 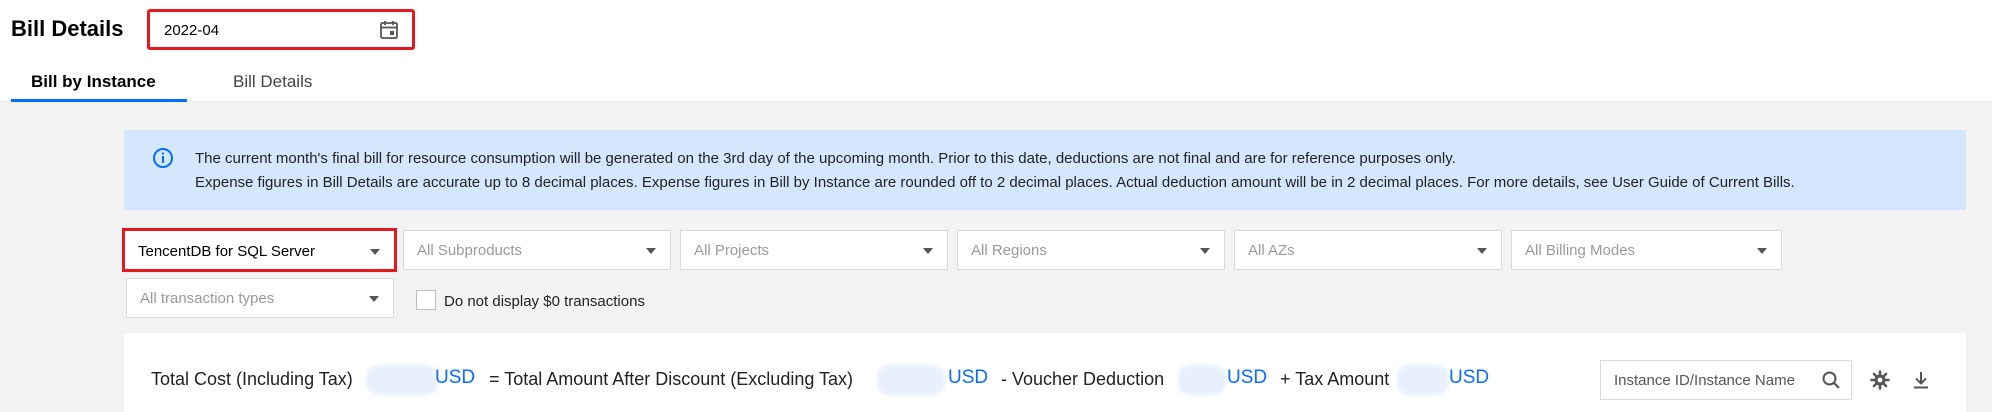 What do you see at coordinates (426, 300) in the screenshot?
I see `hide-zero-checkbox` at bounding box center [426, 300].